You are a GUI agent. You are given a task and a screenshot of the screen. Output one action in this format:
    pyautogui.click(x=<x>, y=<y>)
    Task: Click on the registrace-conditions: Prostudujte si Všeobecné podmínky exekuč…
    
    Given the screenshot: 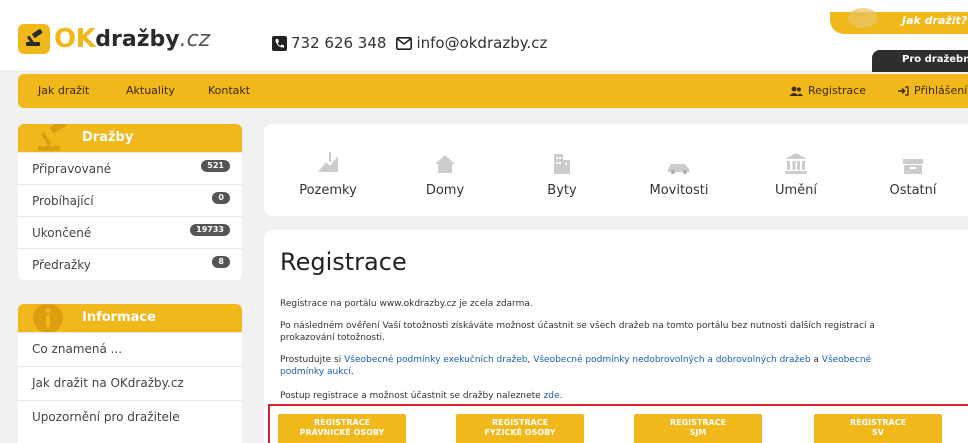 What is the action you would take?
    pyautogui.click(x=624, y=366)
    